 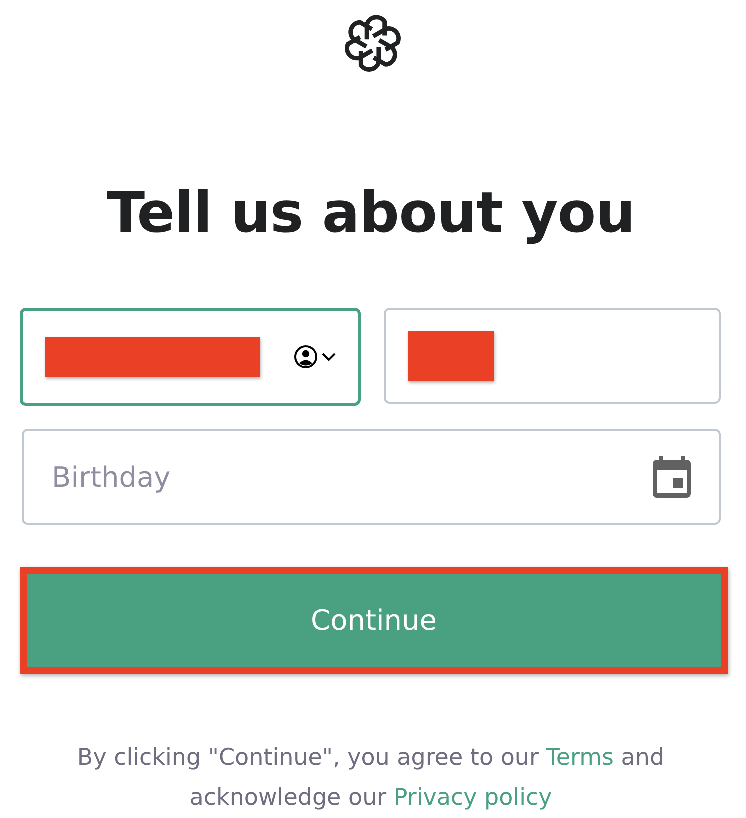 What do you see at coordinates (329, 357) in the screenshot?
I see `chevron-down-icon` at bounding box center [329, 357].